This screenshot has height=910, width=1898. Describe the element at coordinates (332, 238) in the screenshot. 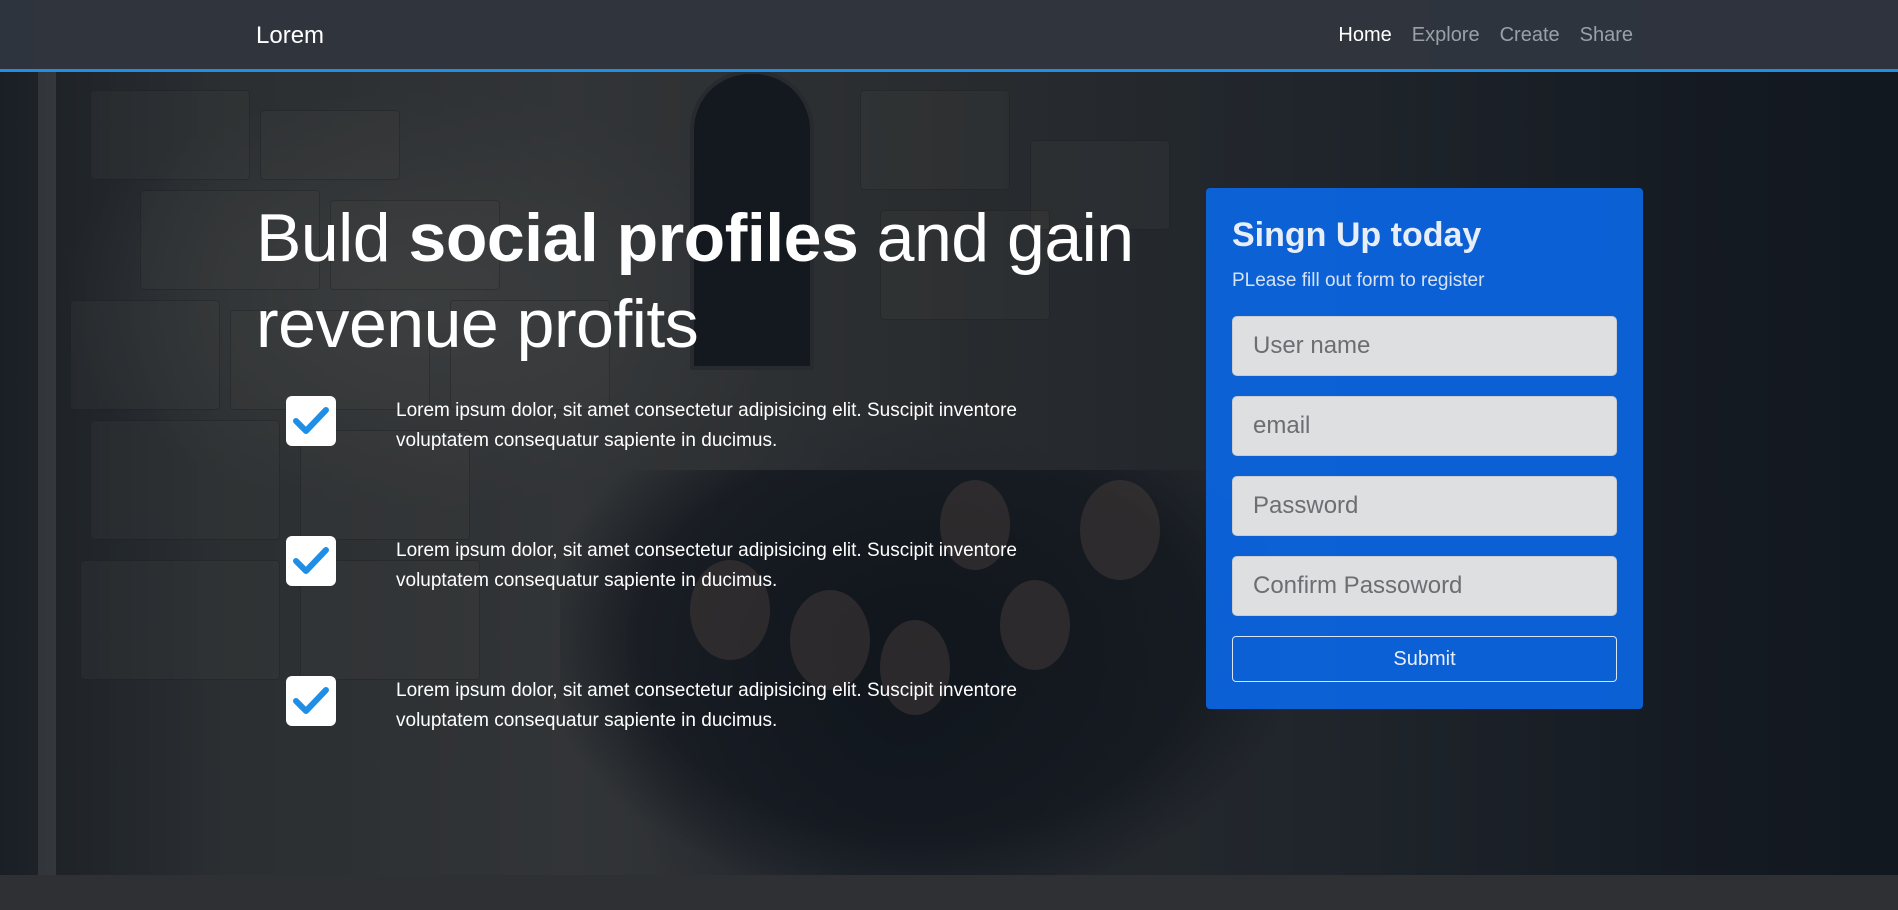

I see `headline-part1: Buld` at that location.